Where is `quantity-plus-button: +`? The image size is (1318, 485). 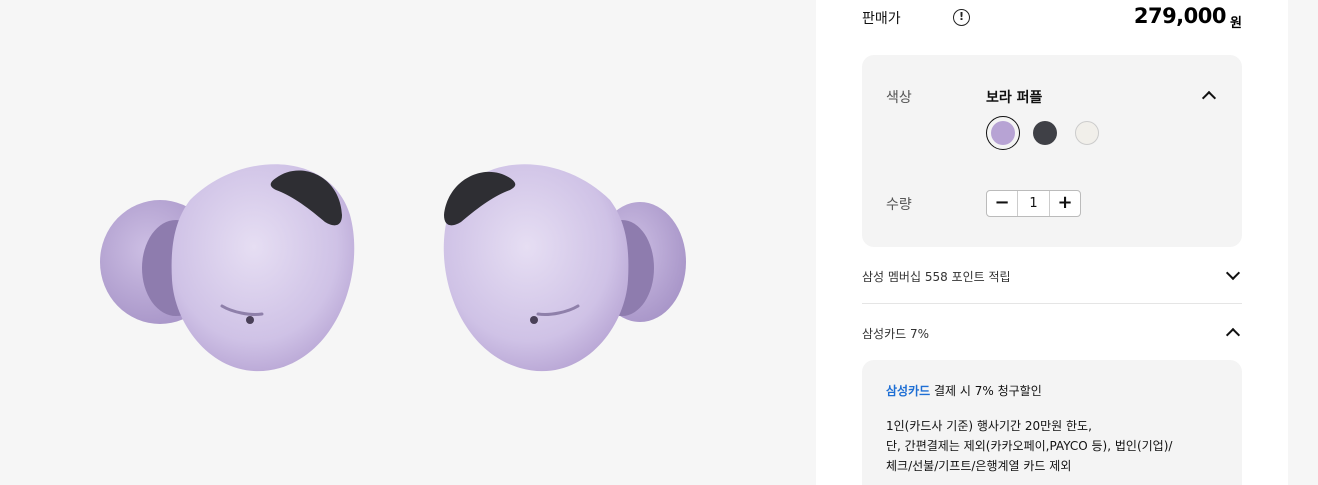 quantity-plus-button: + is located at coordinates (1064, 203).